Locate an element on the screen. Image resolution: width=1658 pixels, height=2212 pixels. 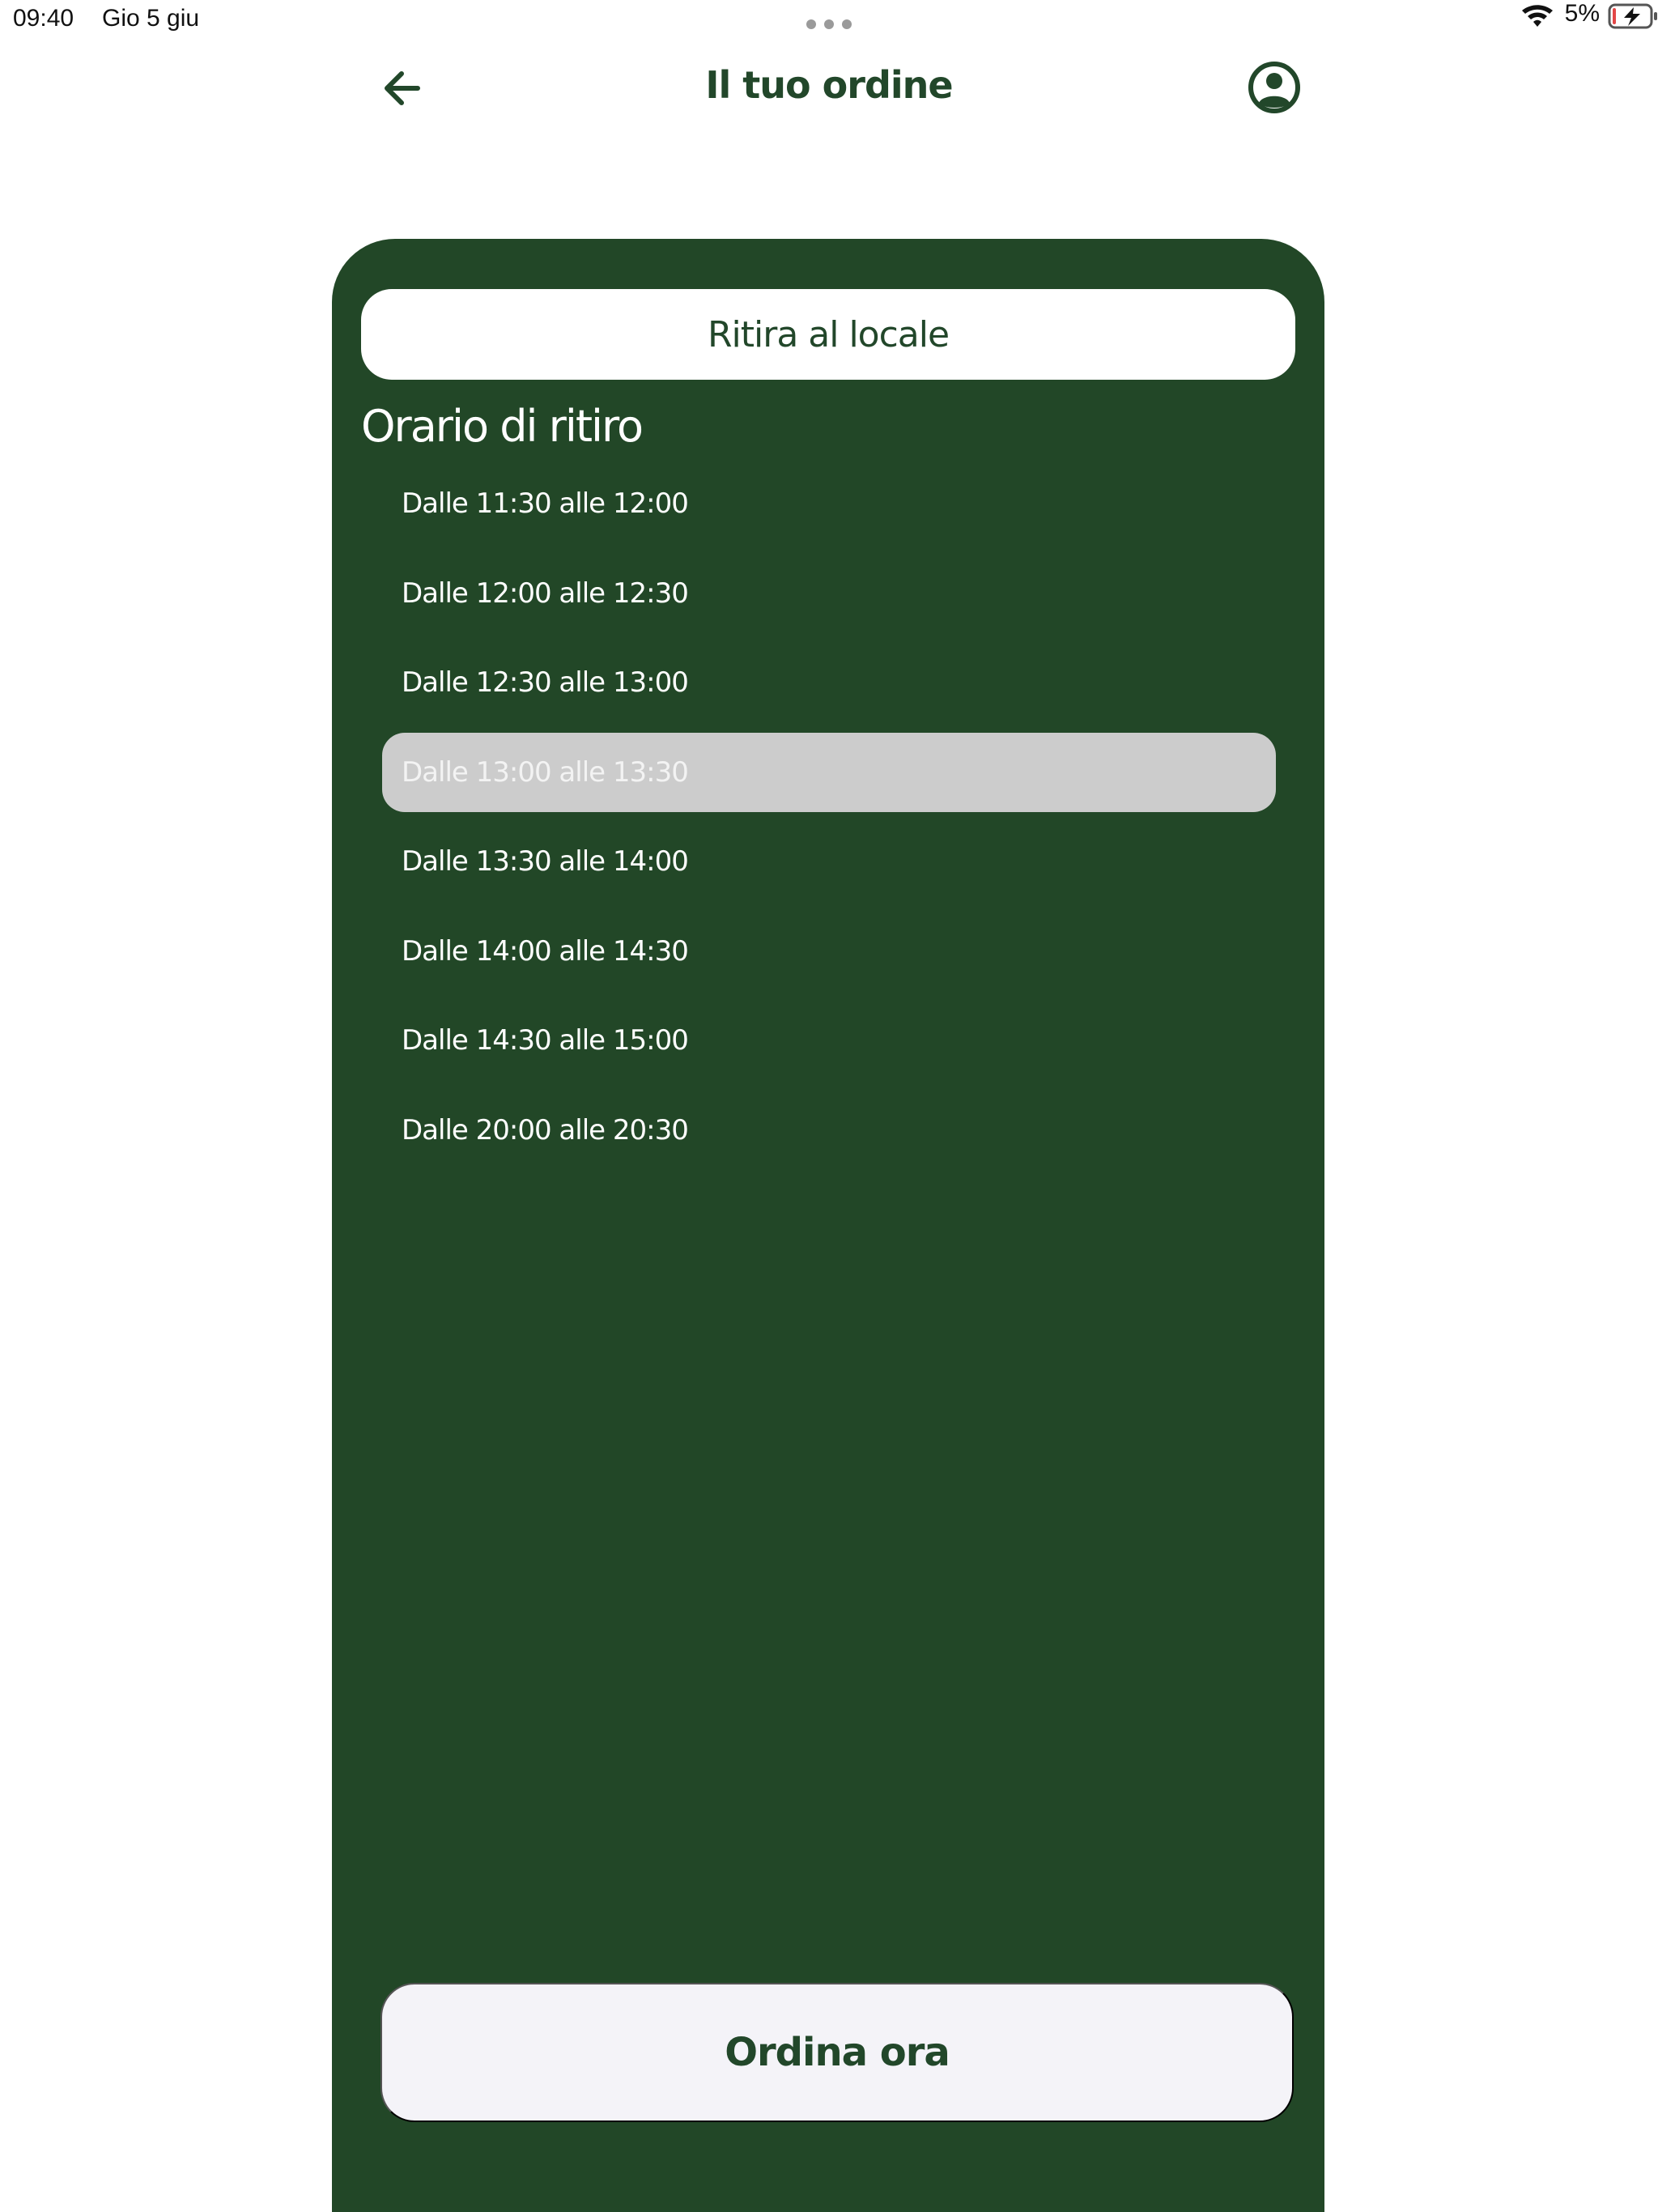
status-time: 09:40 is located at coordinates (43, 19).